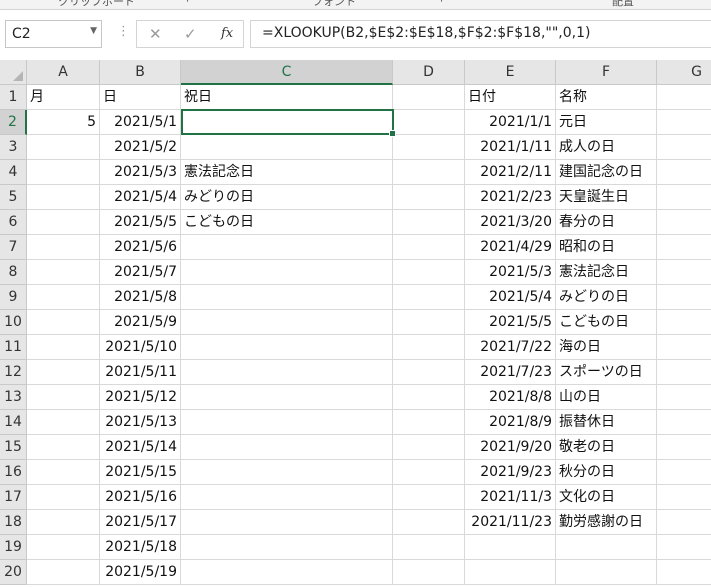 Image resolution: width=711 pixels, height=587 pixels. I want to click on row-header-5: 5, so click(13, 197).